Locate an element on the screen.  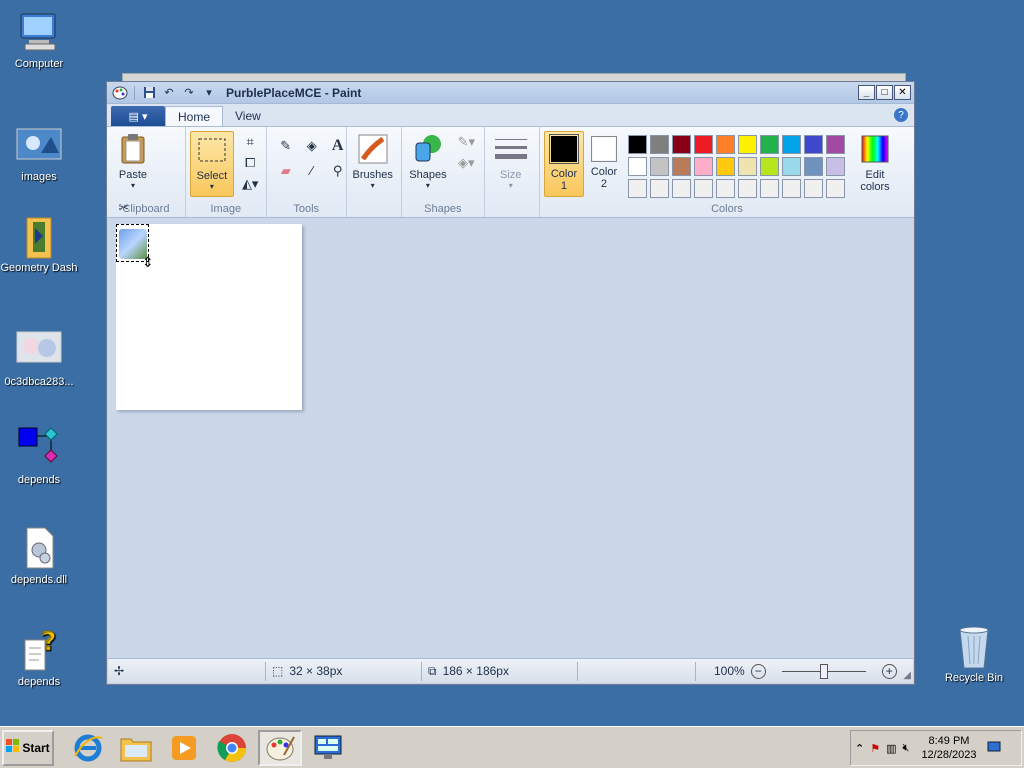
edit-colors-button: Edit colors is located at coordinates (875, 164).